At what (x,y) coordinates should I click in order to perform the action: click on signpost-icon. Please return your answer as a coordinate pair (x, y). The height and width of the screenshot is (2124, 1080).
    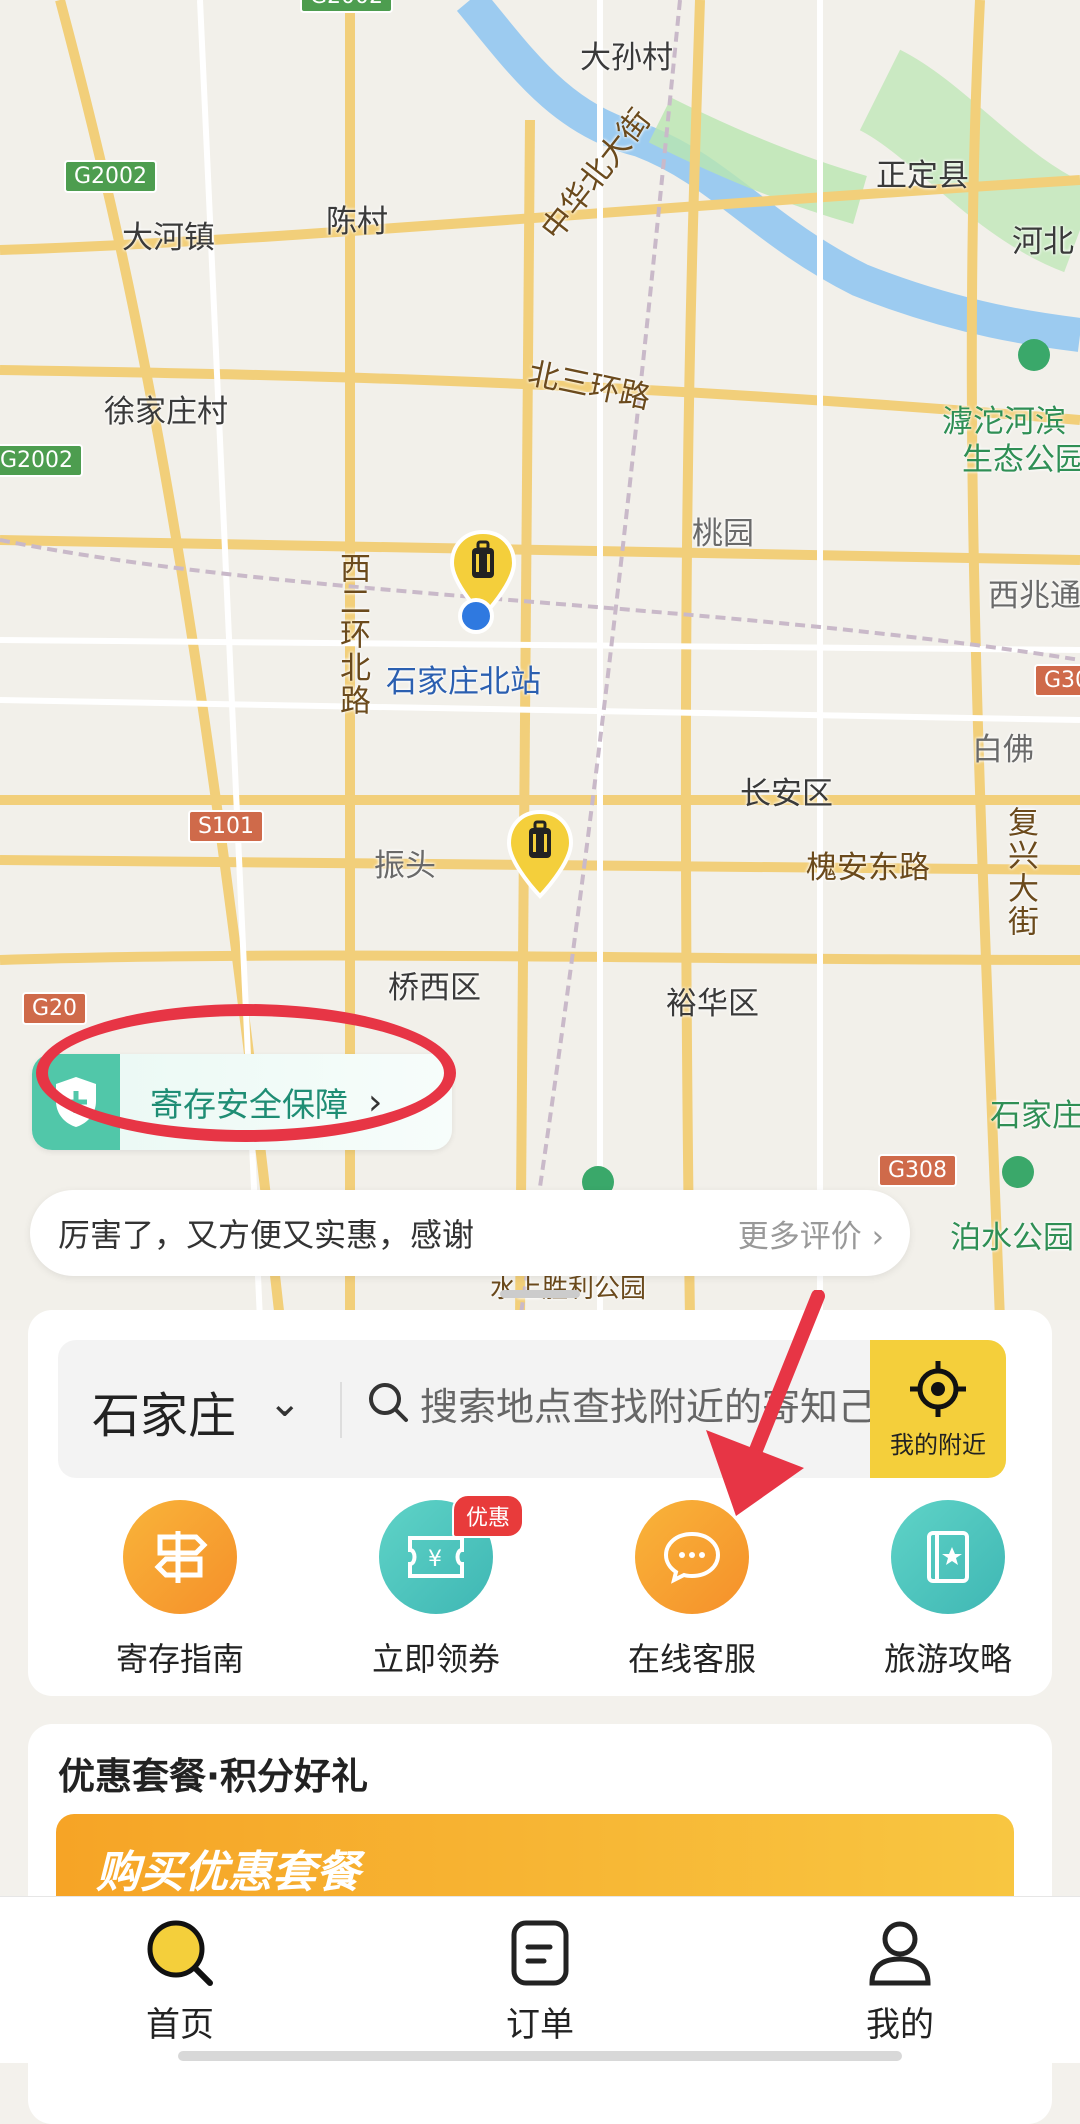
    Looking at the image, I should click on (180, 1557).